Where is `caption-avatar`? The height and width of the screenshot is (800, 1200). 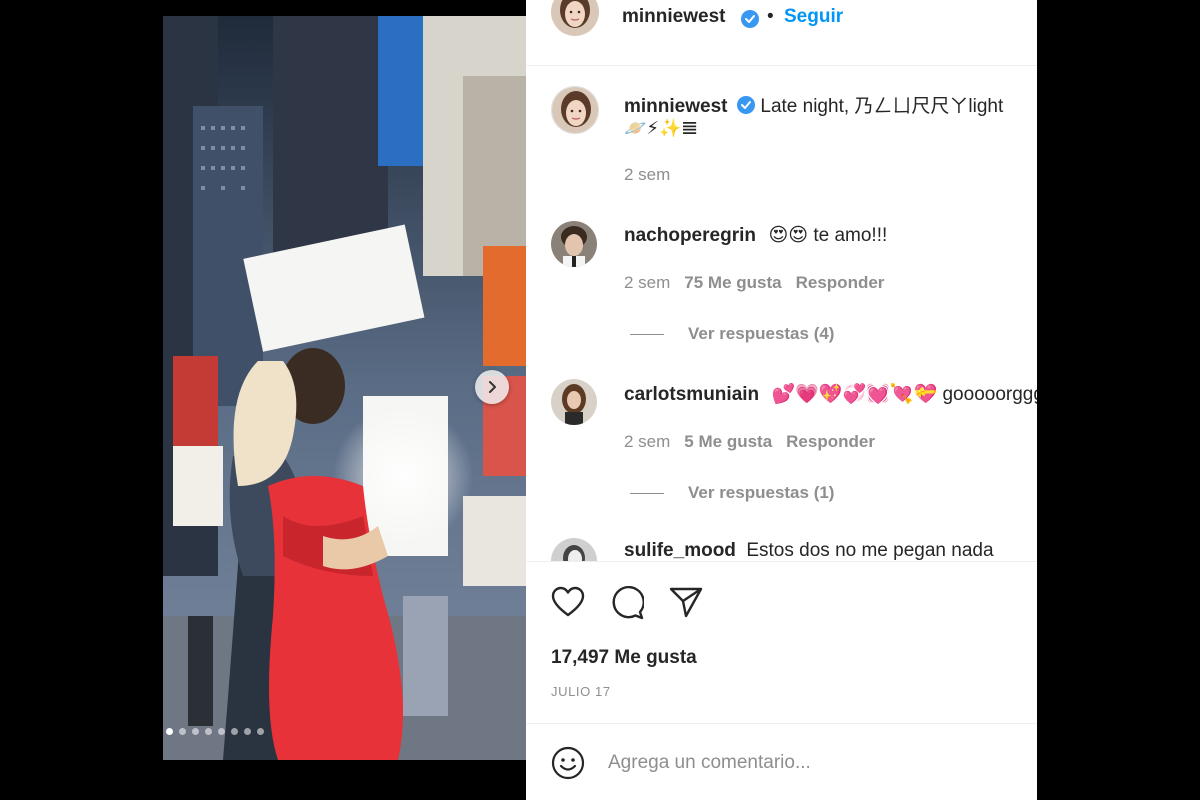 caption-avatar is located at coordinates (575, 110).